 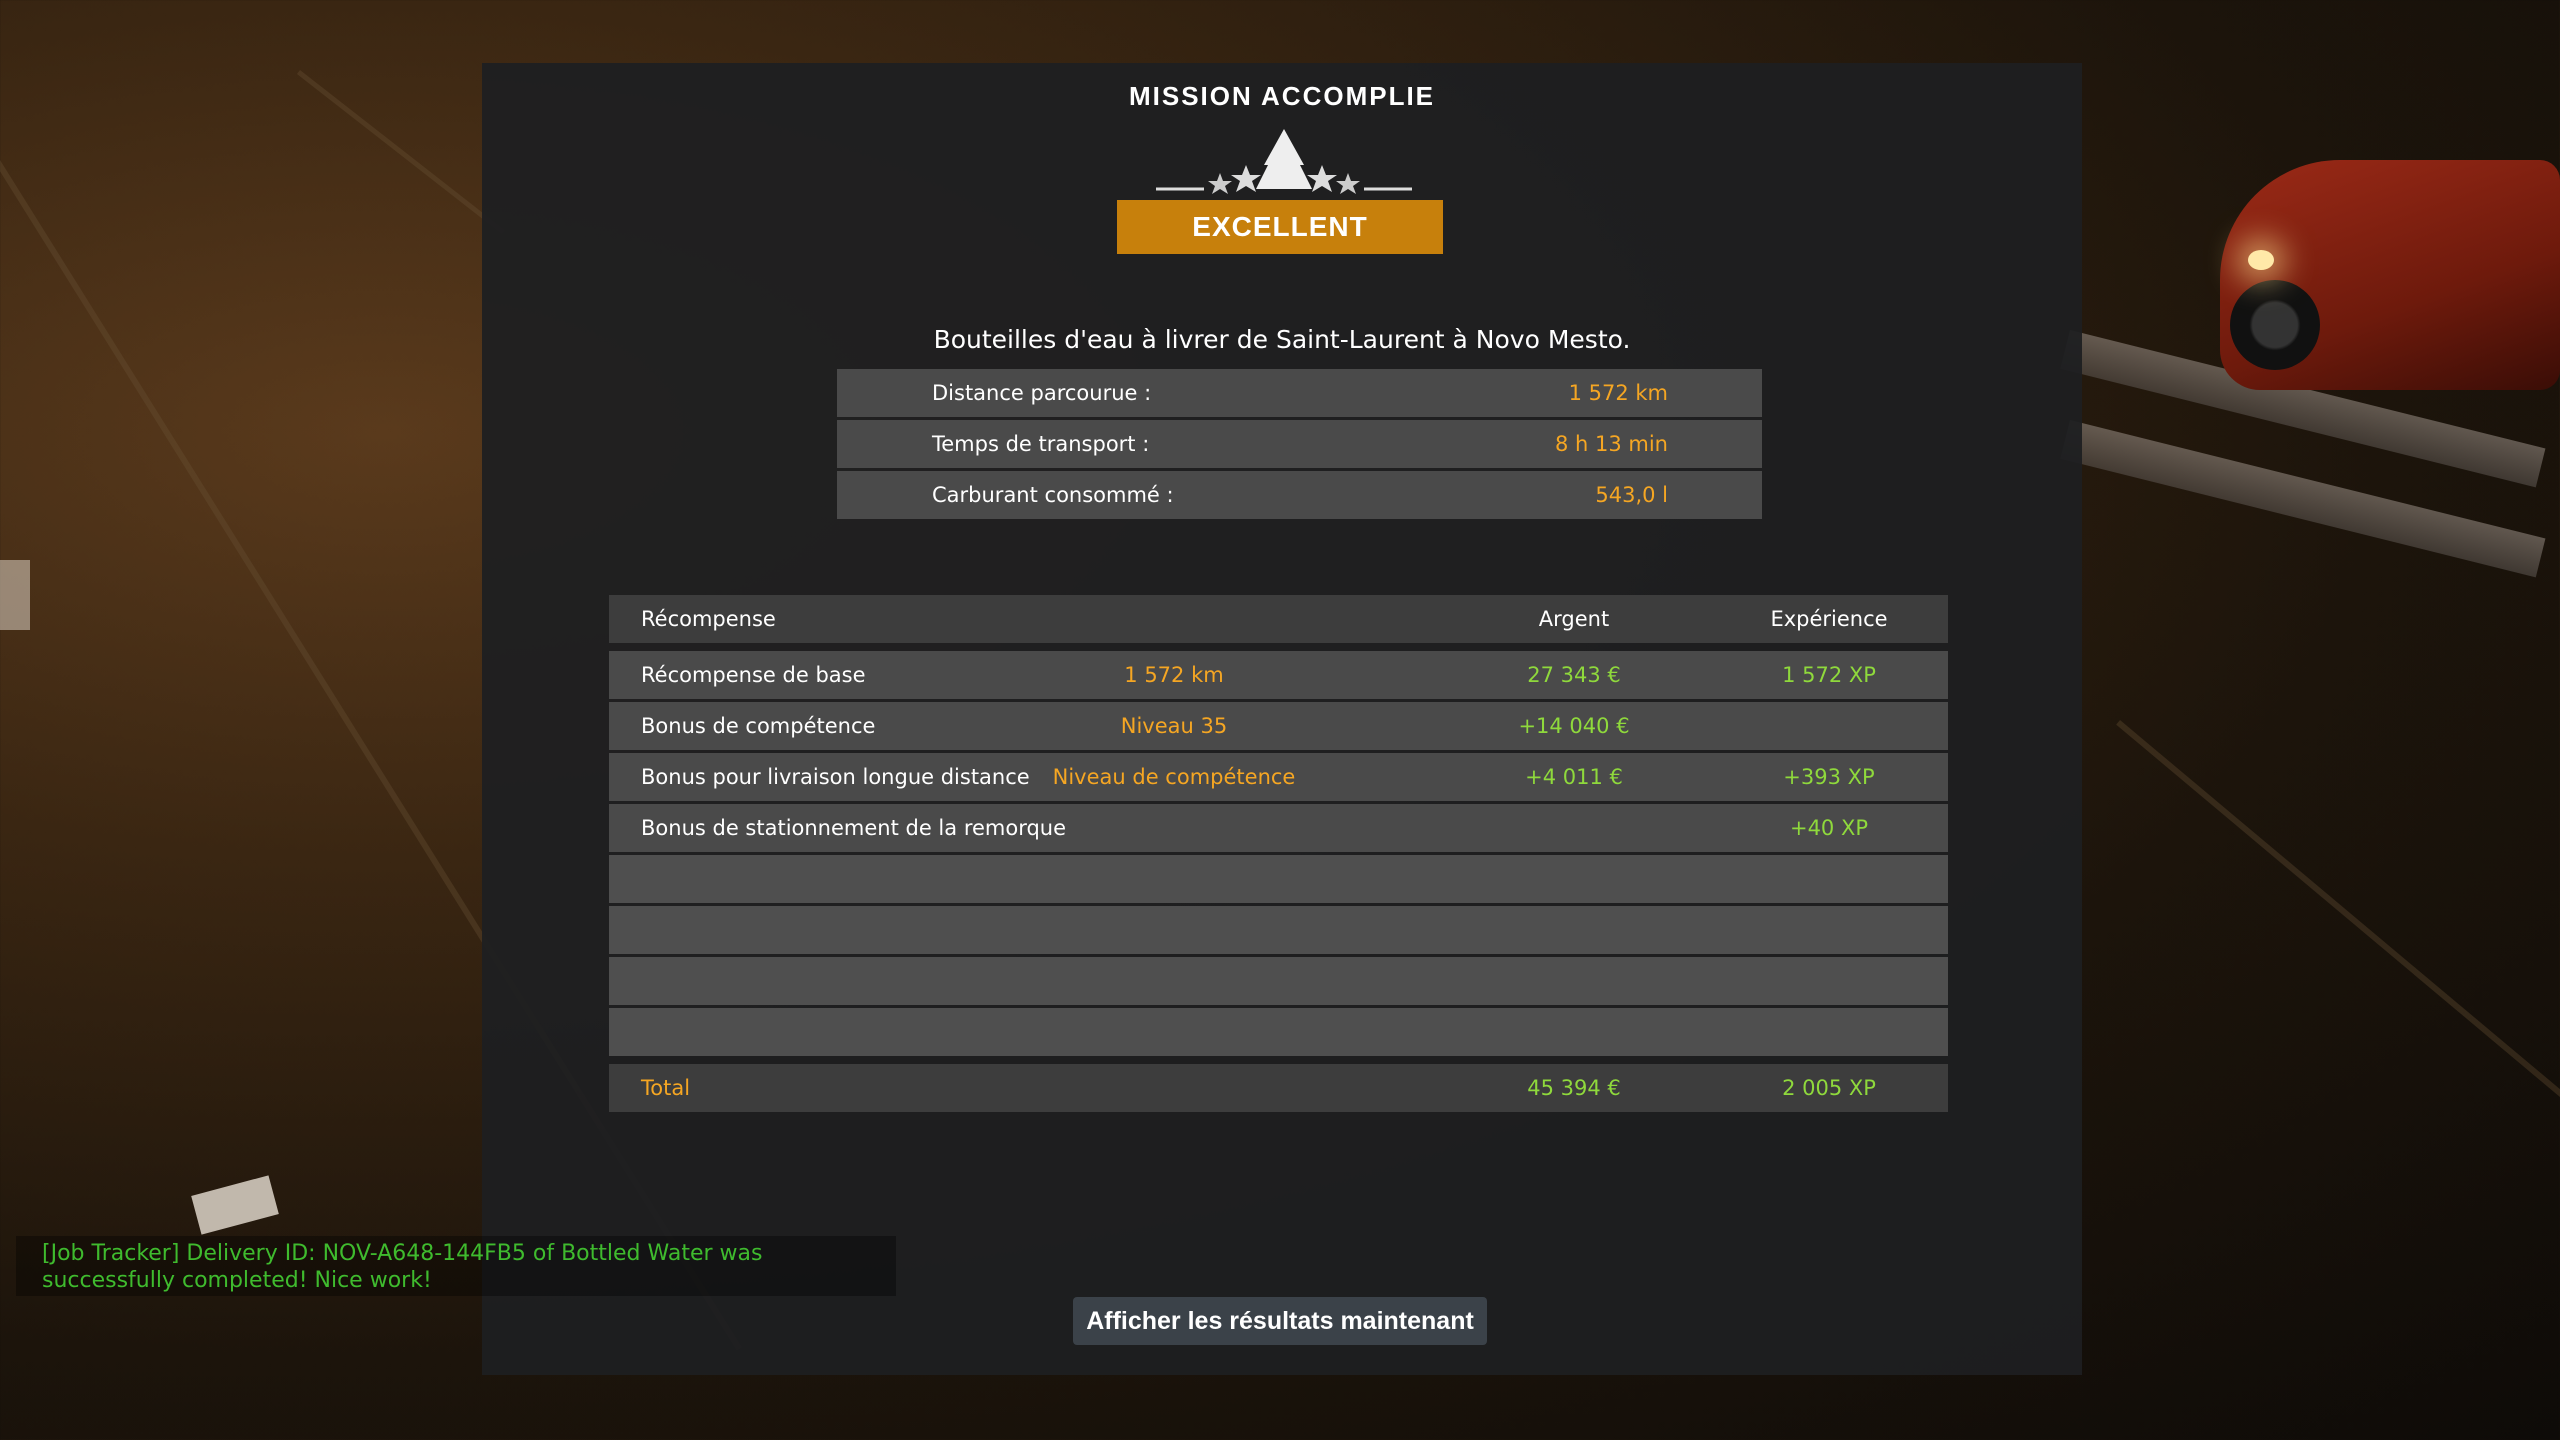 What do you see at coordinates (1574, 619) in the screenshot?
I see `header-money: Argent` at bounding box center [1574, 619].